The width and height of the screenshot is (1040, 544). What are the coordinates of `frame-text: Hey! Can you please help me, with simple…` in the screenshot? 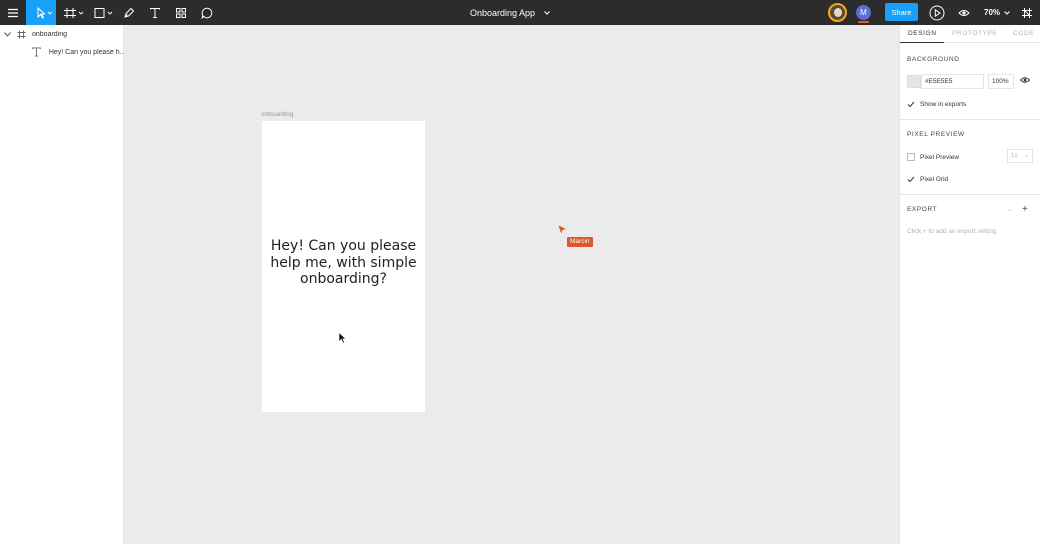 It's located at (343, 263).